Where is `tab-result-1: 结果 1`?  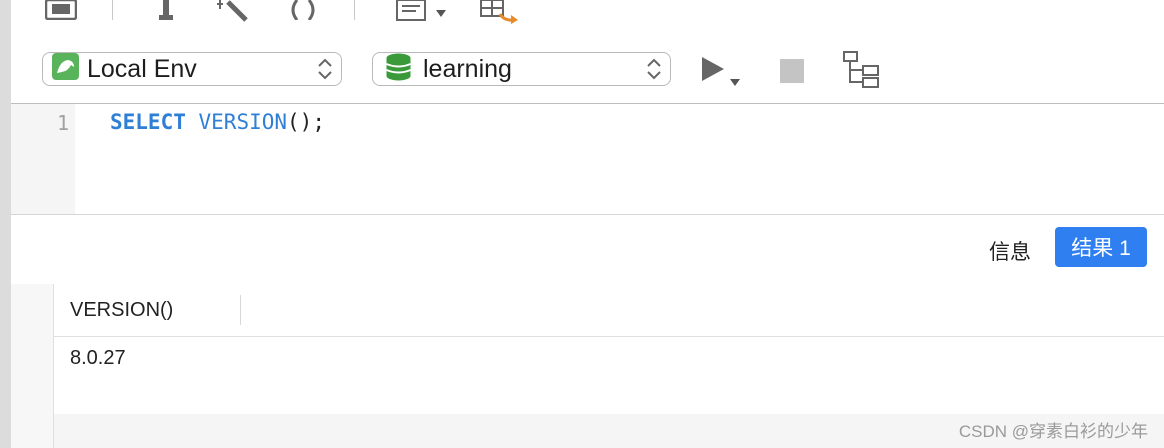
tab-result-1: 结果 1 is located at coordinates (1101, 247).